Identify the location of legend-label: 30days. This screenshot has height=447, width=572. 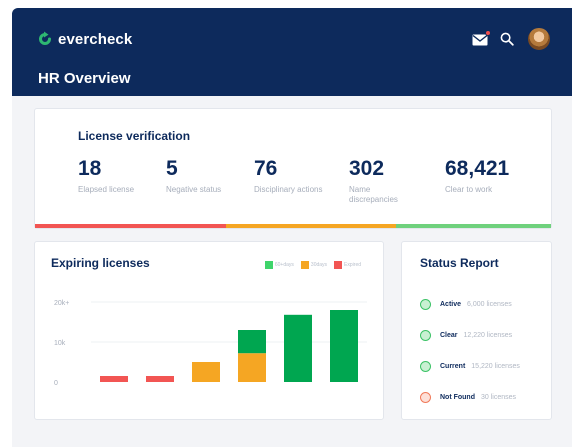
(319, 265).